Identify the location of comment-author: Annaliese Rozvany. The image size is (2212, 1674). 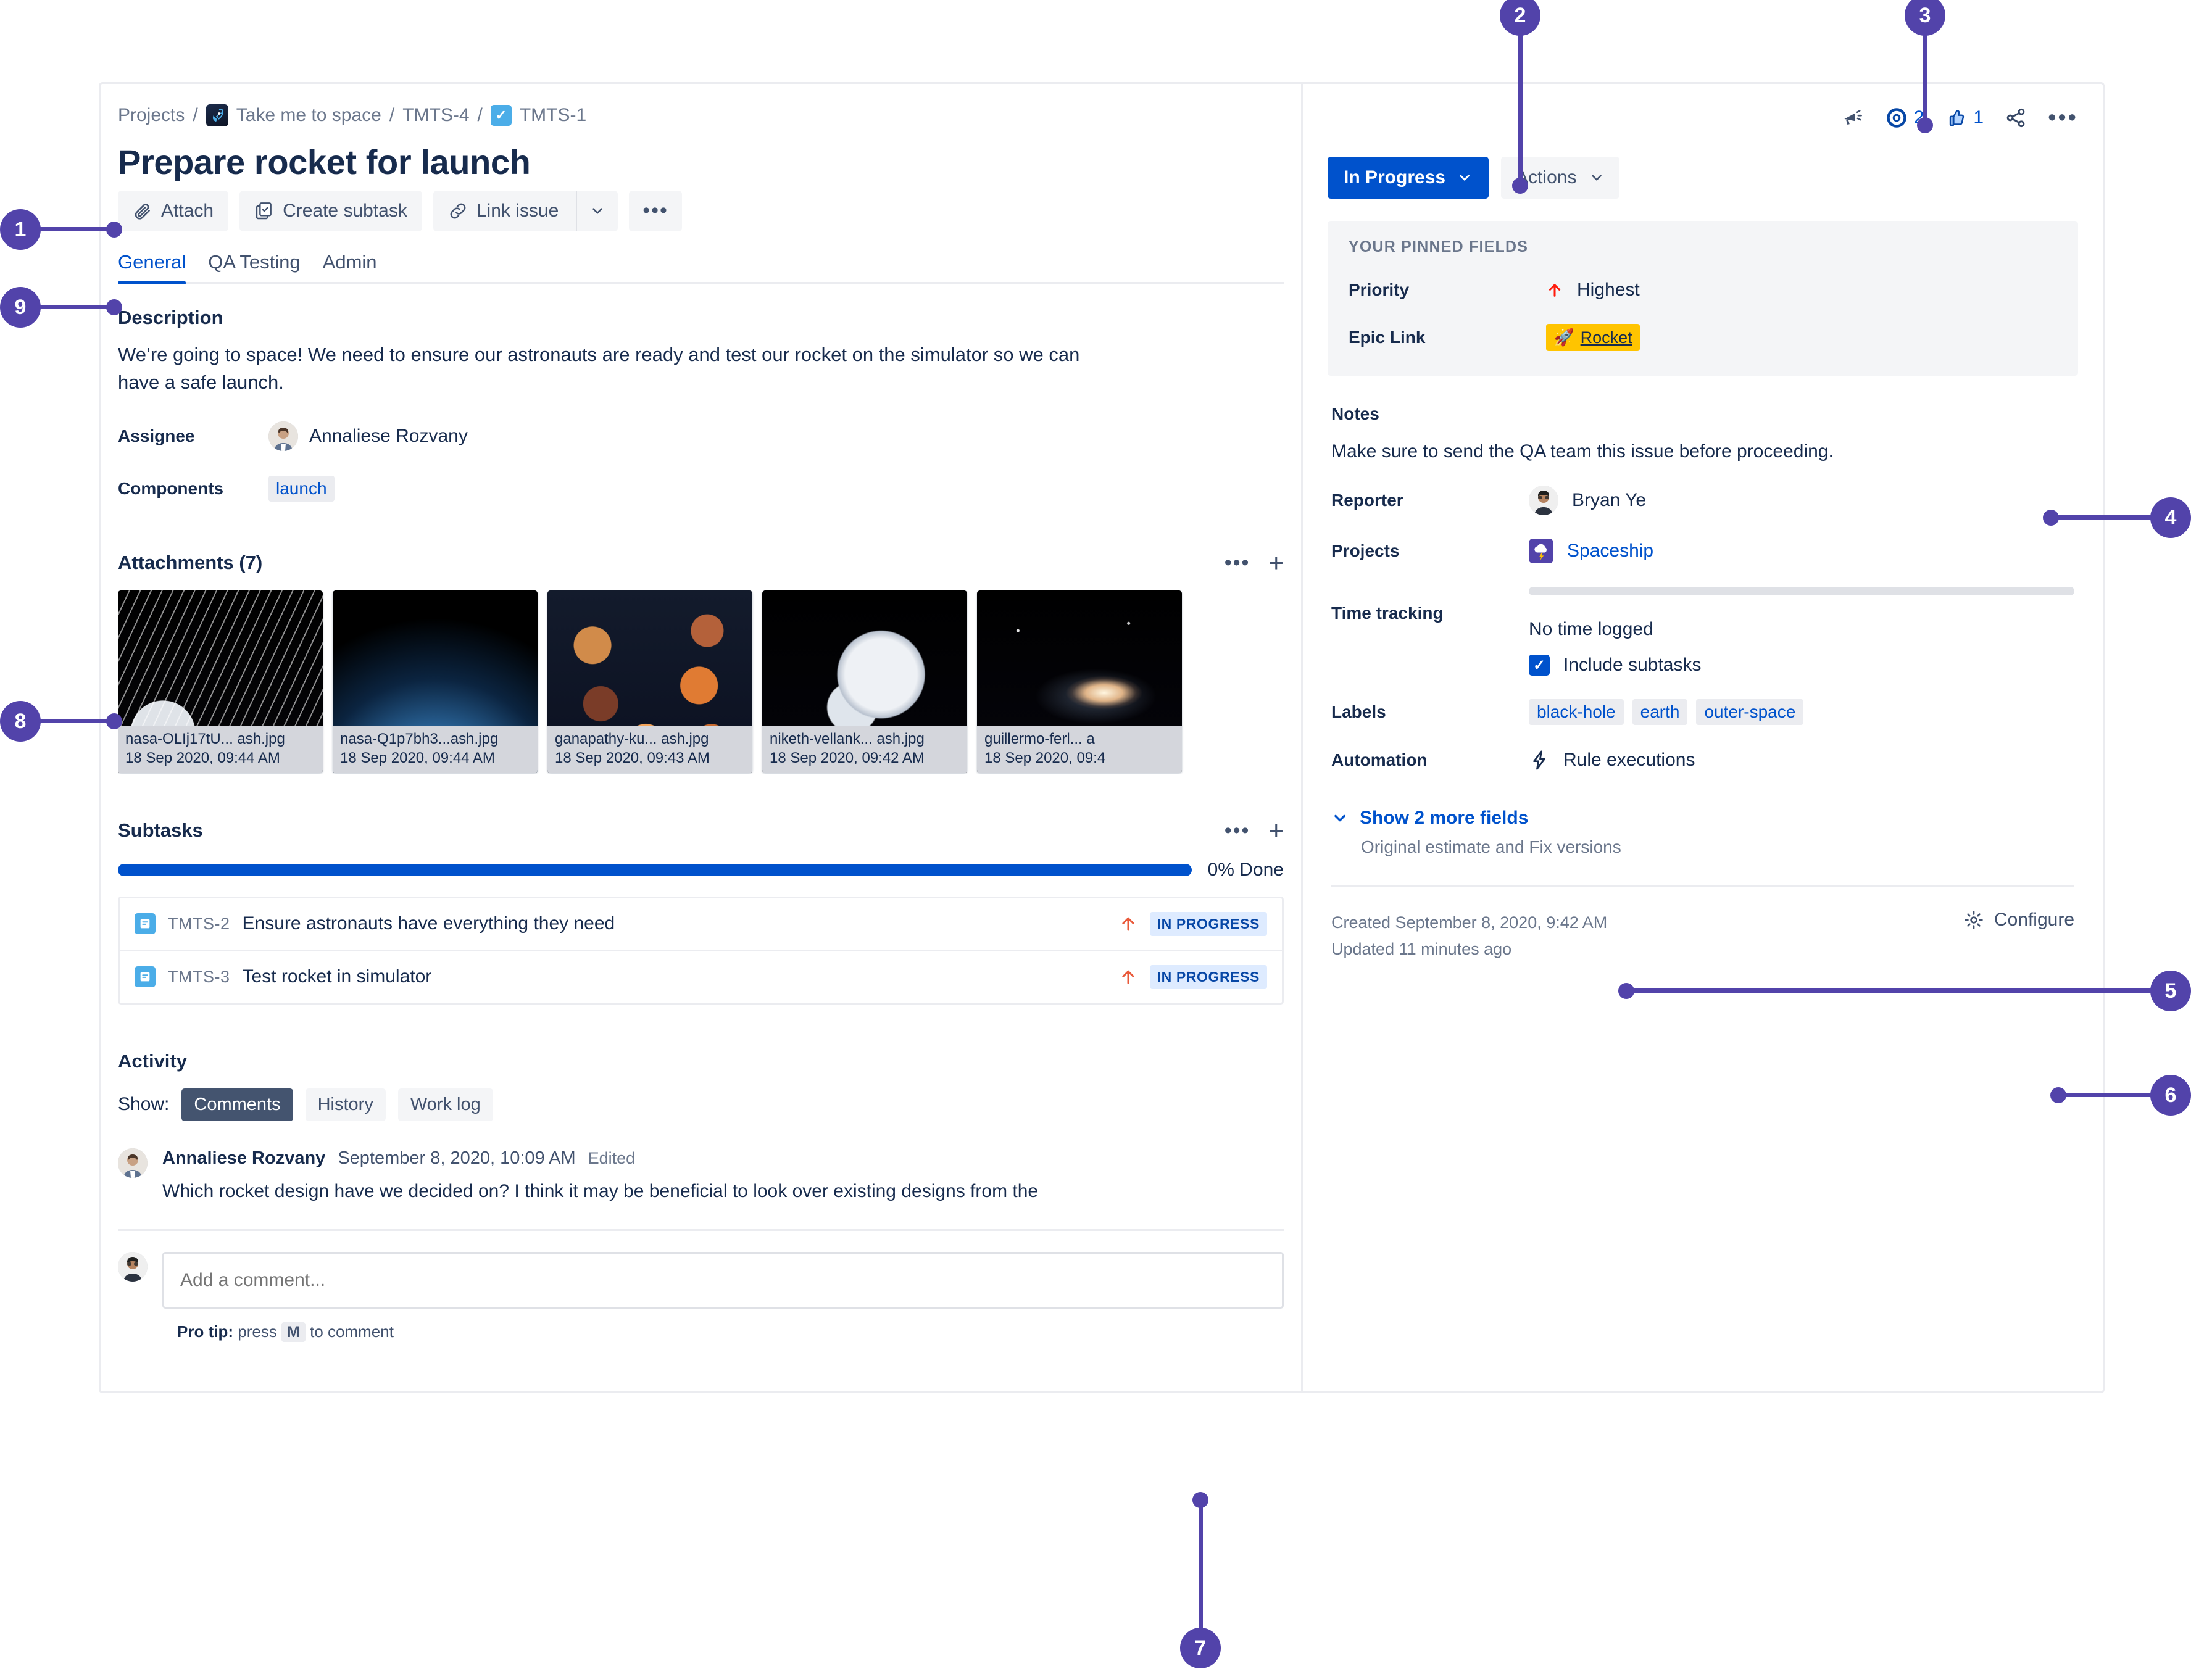
(243, 1158).